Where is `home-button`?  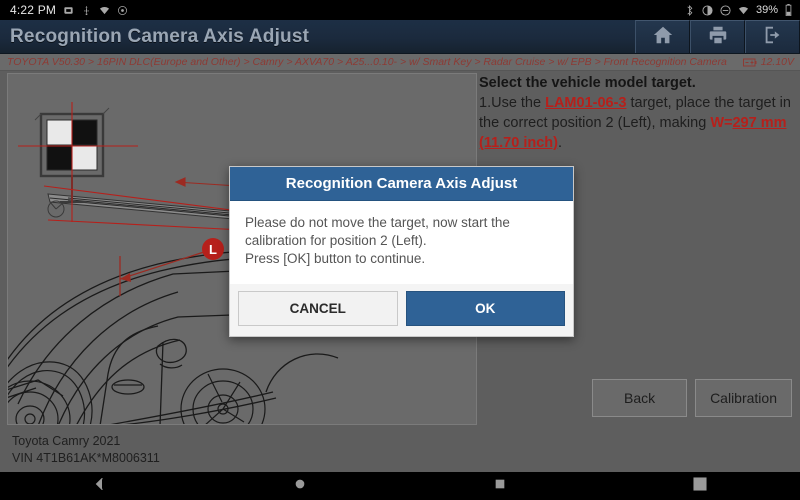
home-button is located at coordinates (662, 36).